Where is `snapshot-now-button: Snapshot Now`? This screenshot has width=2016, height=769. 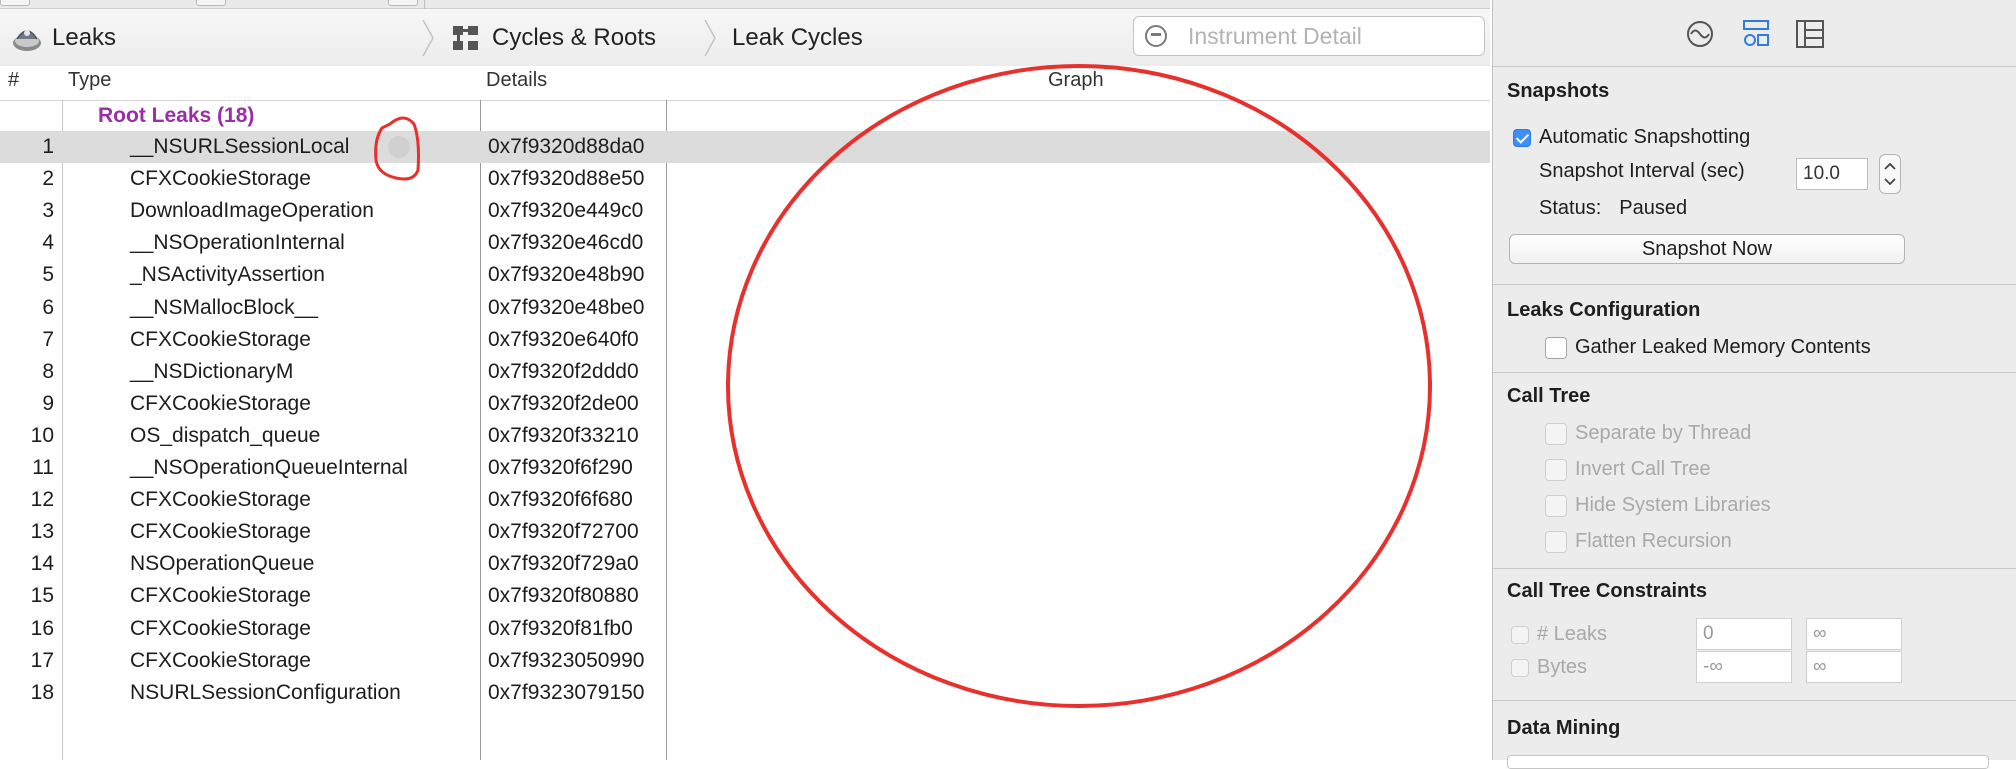
snapshot-now-button: Snapshot Now is located at coordinates (1707, 249).